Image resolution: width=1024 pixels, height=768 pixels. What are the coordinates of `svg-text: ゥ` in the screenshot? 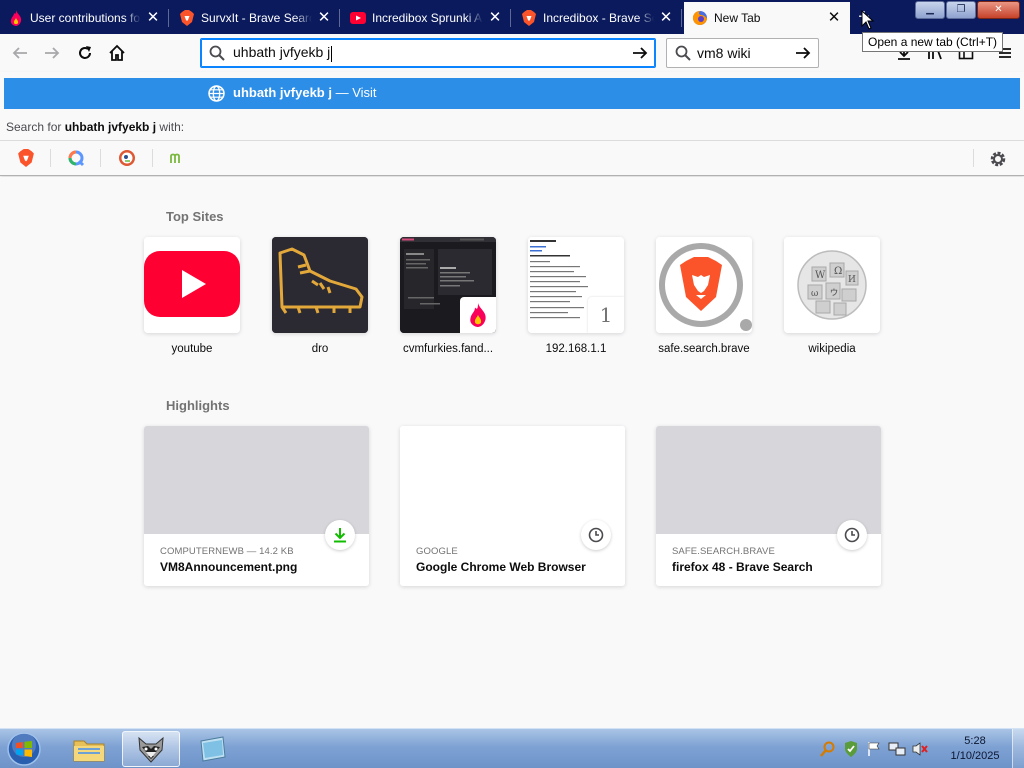 It's located at (834, 292).